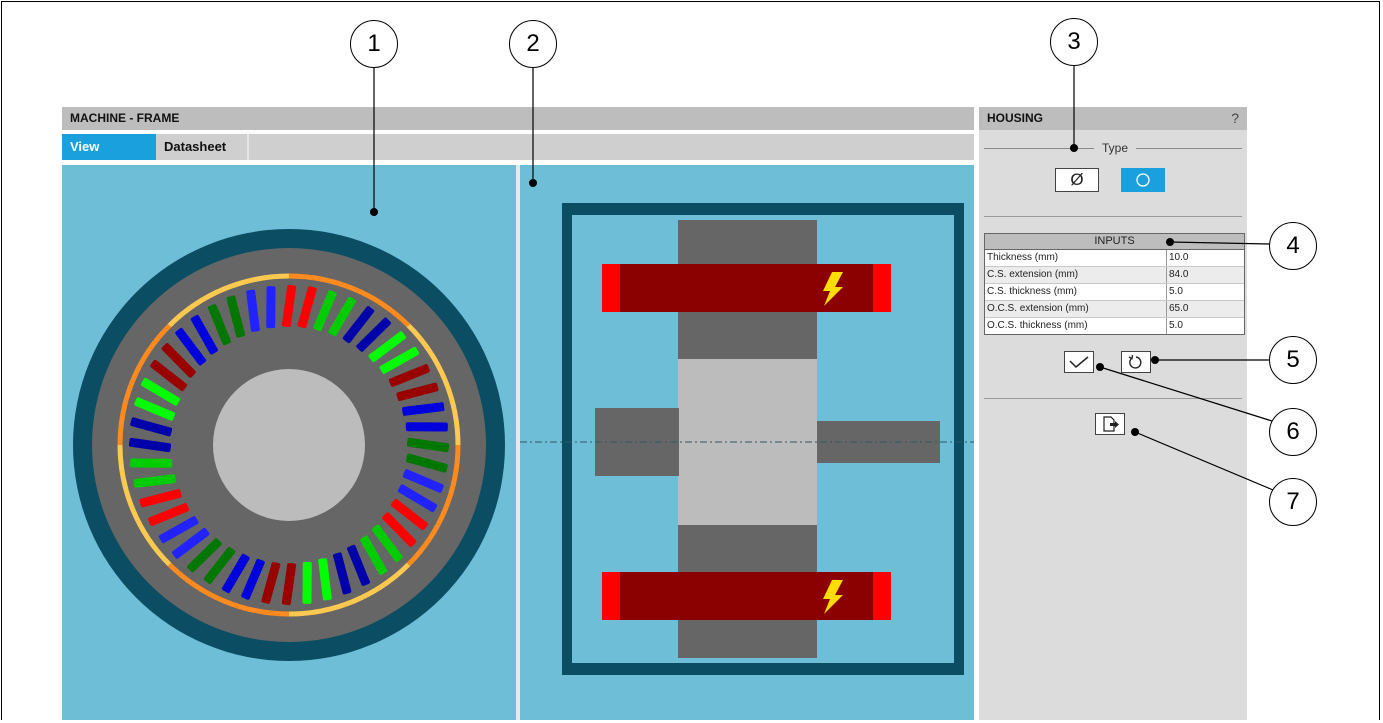 The height and width of the screenshot is (723, 1383). I want to click on callout-6: 6, so click(1293, 432).